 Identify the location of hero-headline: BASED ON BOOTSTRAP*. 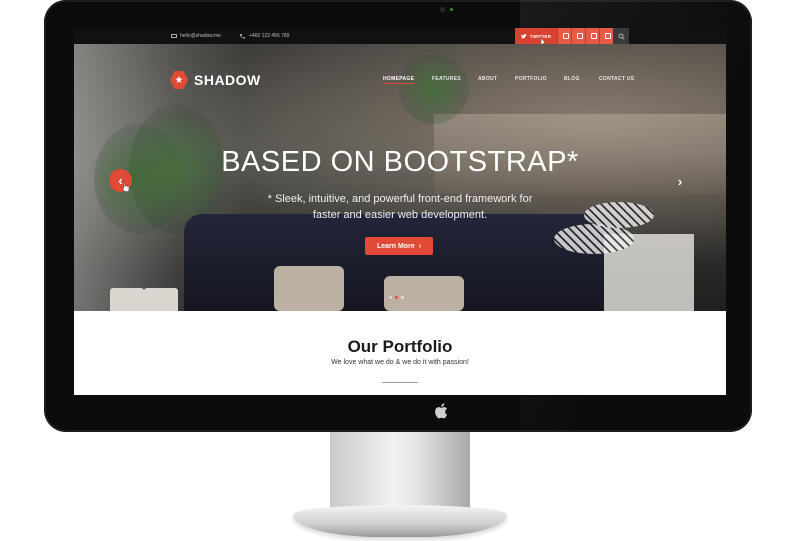
(400, 162).